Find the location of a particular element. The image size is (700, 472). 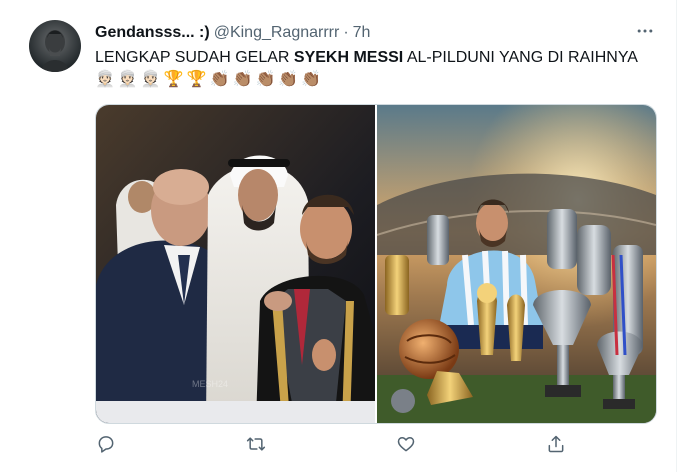

reply-button is located at coordinates (106, 446).